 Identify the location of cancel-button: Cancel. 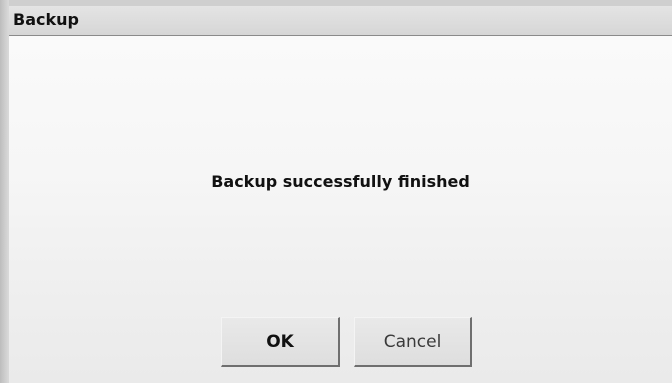
(413, 342).